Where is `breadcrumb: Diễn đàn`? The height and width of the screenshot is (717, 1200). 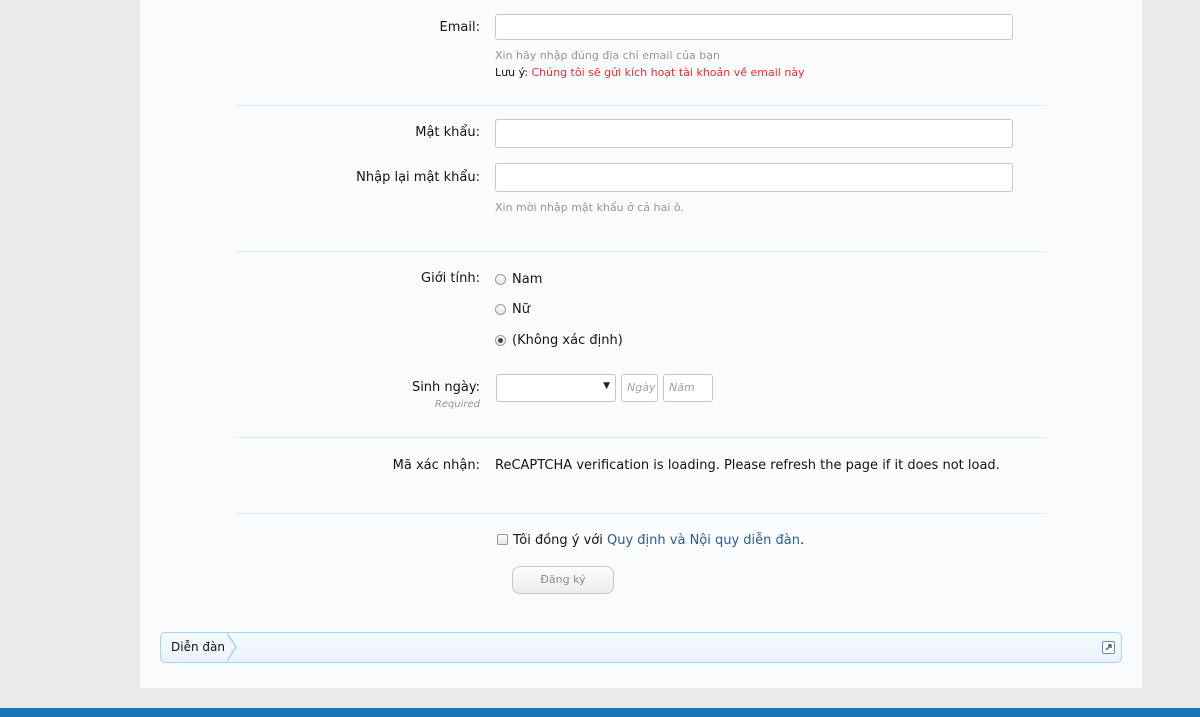 breadcrumb: Diễn đàn is located at coordinates (641, 647).